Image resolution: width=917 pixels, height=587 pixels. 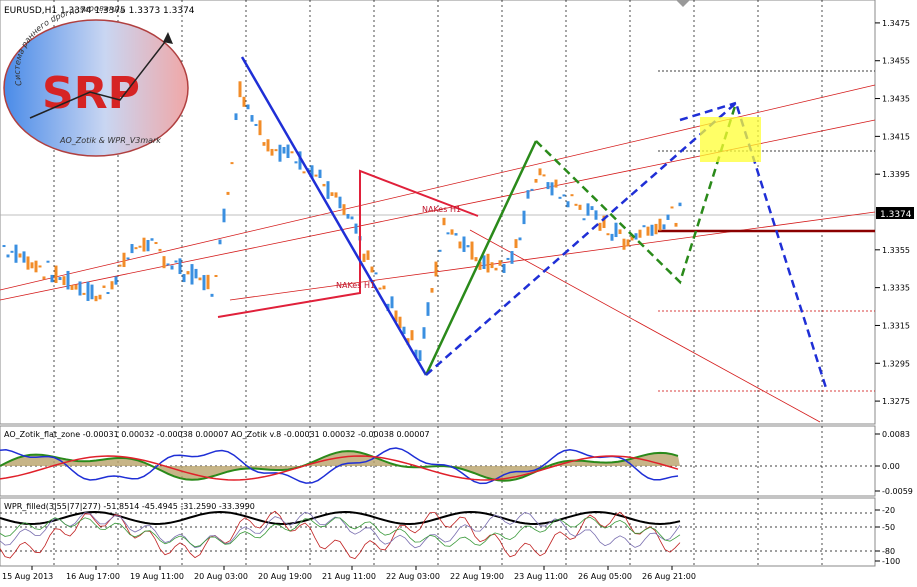 What do you see at coordinates (896, 23) in the screenshot?
I see `price-tick-label: 1.3475` at bounding box center [896, 23].